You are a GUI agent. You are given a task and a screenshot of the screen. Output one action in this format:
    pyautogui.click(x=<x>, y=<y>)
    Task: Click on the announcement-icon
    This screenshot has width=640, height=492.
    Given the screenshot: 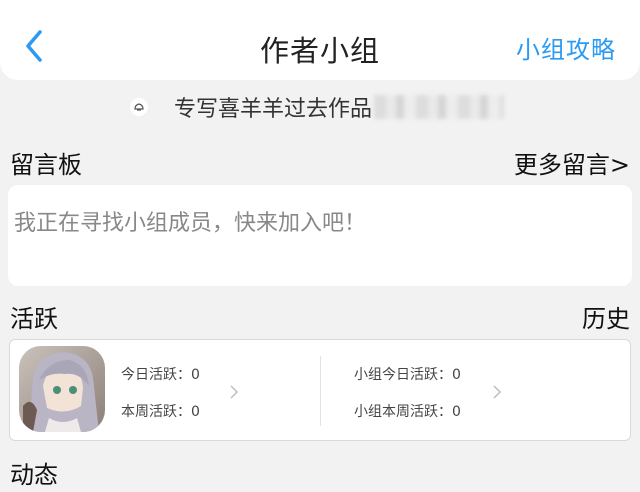 What is the action you would take?
    pyautogui.click(x=139, y=107)
    